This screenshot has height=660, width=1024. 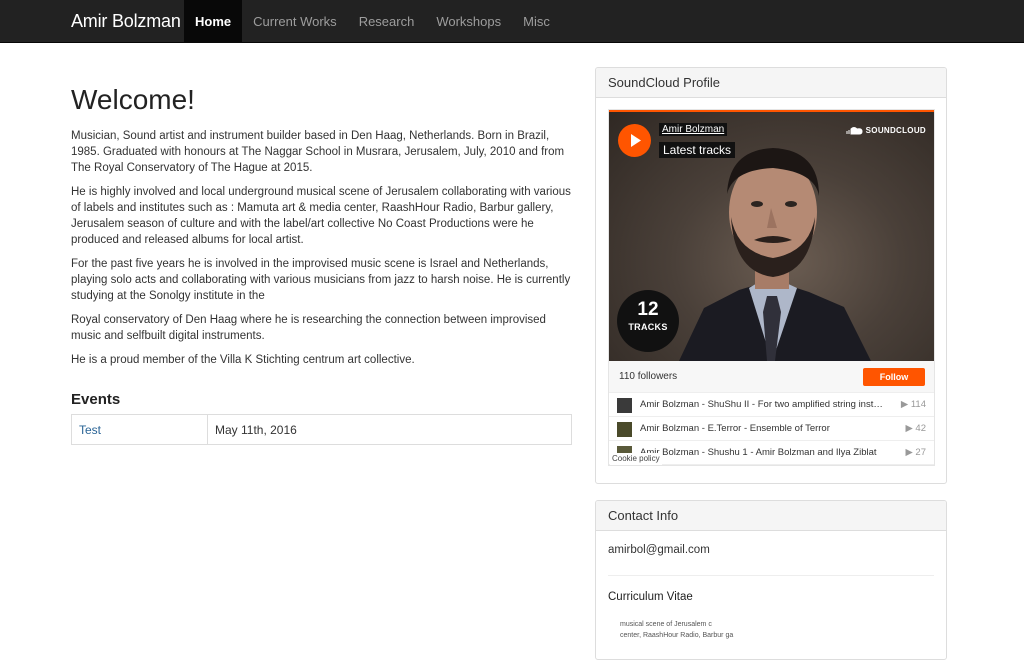 What do you see at coordinates (648, 321) in the screenshot?
I see `tracks-count-badge: 12 TRACKS` at bounding box center [648, 321].